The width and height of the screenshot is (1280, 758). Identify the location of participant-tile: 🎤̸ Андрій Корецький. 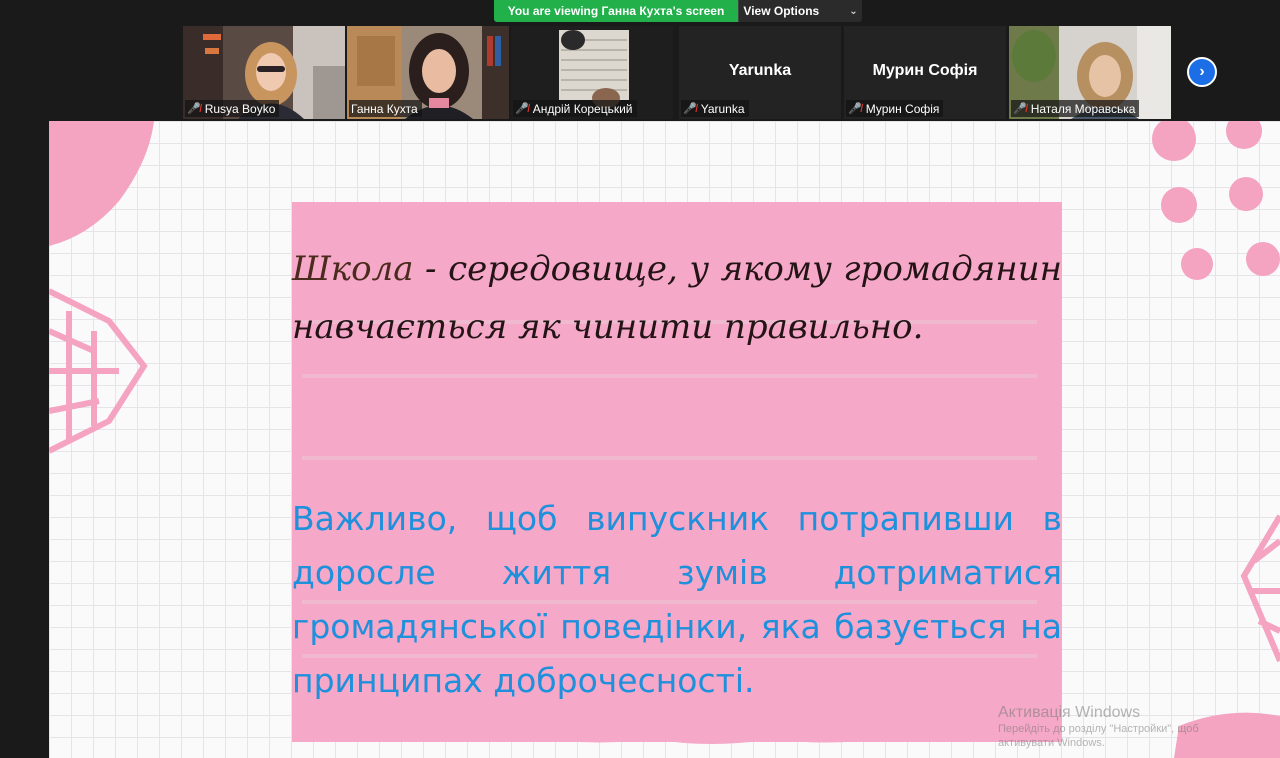
(592, 72).